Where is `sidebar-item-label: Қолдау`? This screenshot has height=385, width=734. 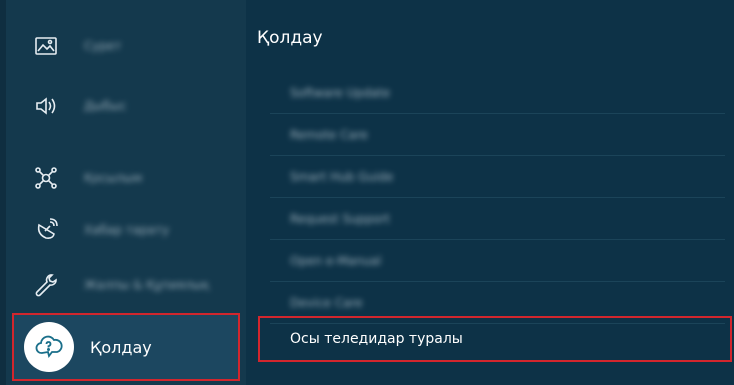
sidebar-item-label: Қолдау is located at coordinates (121, 347).